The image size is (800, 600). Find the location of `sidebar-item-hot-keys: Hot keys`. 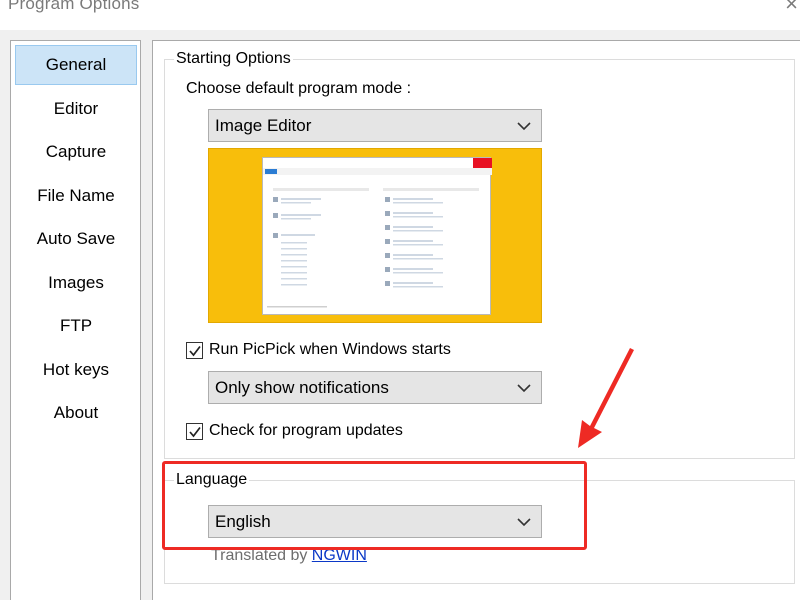

sidebar-item-hot-keys: Hot keys is located at coordinates (76, 370).